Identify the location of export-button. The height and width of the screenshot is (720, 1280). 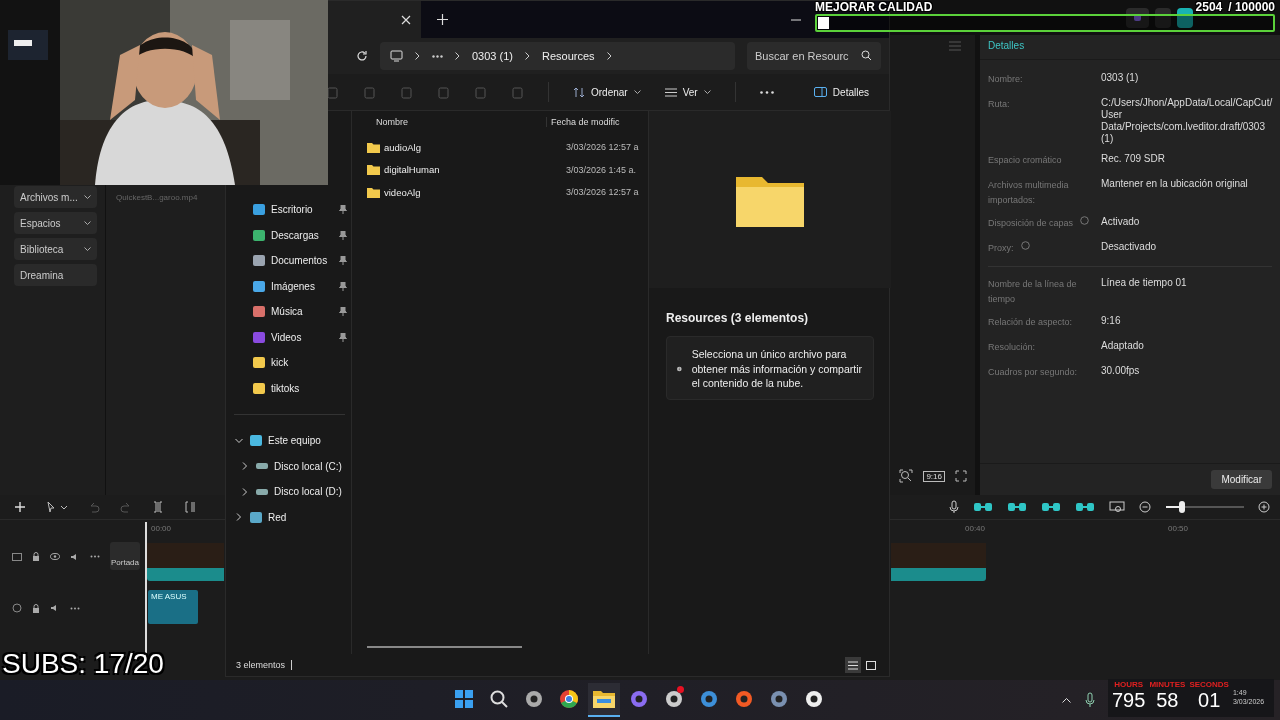
(1185, 17).